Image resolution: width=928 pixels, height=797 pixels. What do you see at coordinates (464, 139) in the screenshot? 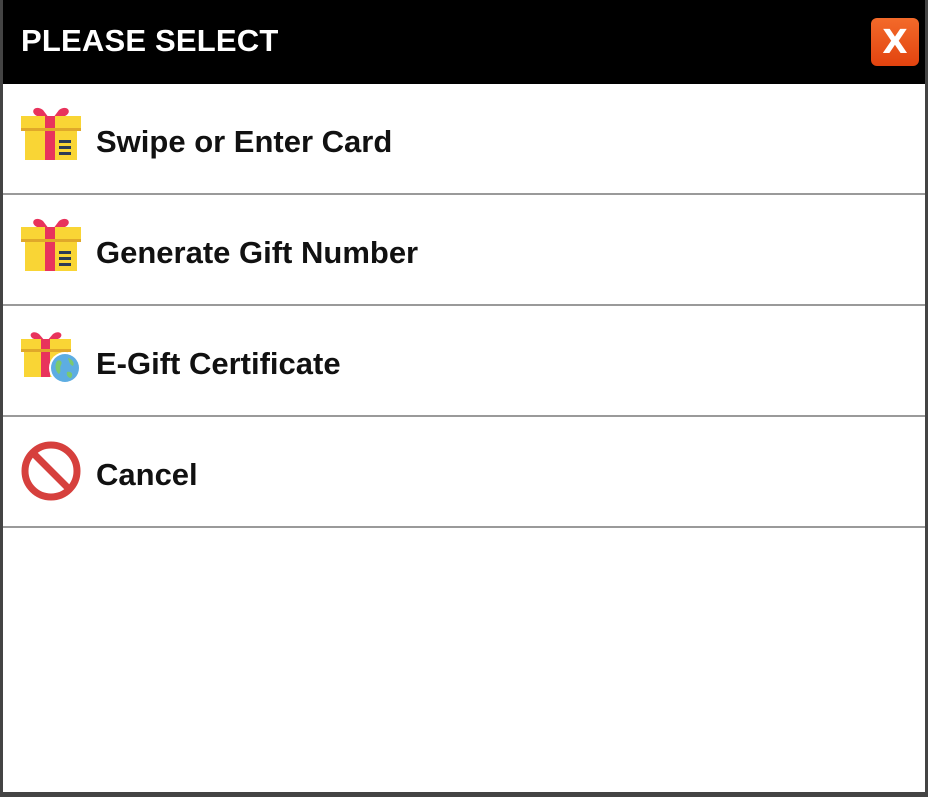
I see `option-swipe-or-enter-card: Swipe or Enter Card` at bounding box center [464, 139].